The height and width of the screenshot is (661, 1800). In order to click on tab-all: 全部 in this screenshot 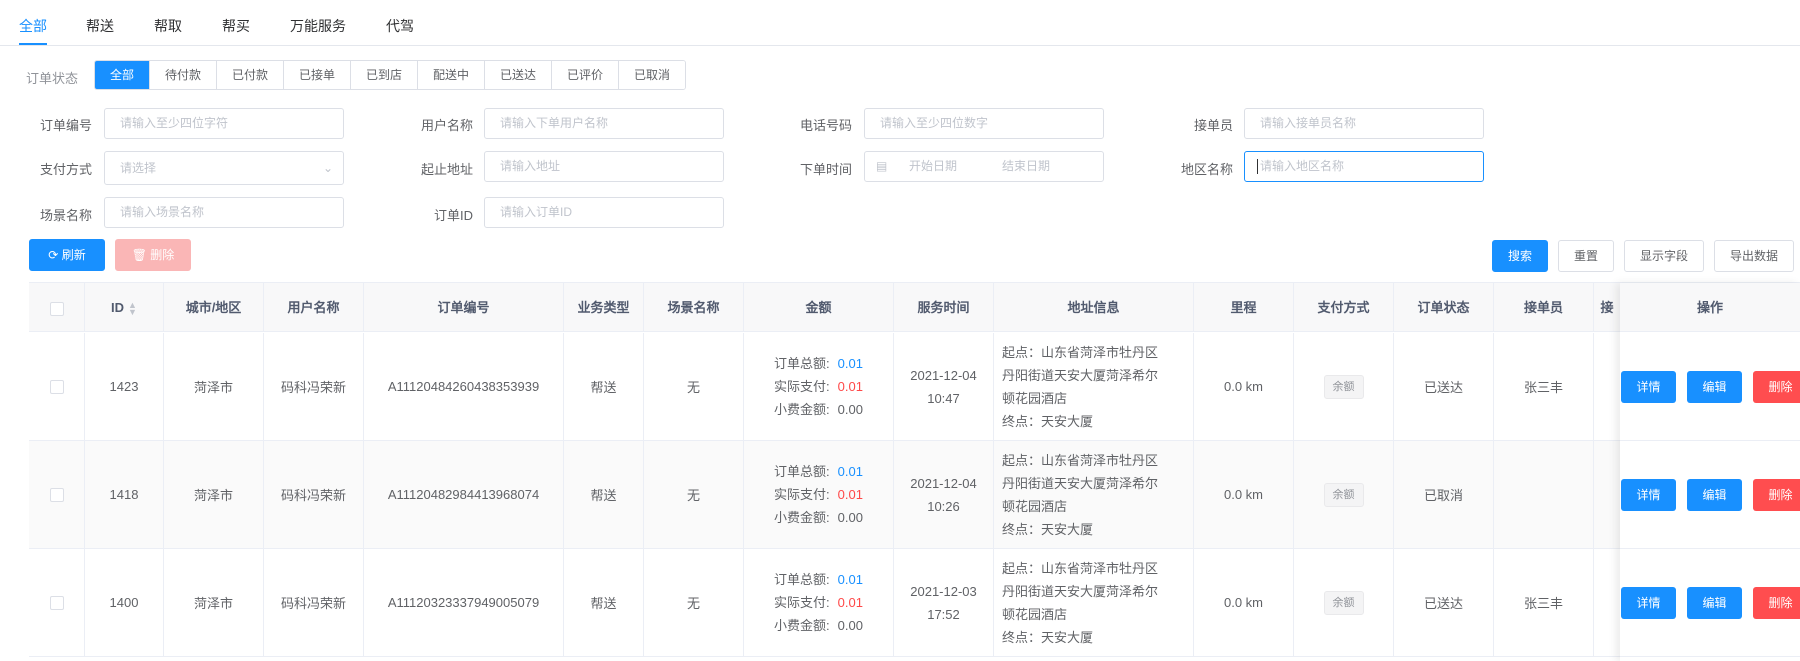, I will do `click(33, 26)`.